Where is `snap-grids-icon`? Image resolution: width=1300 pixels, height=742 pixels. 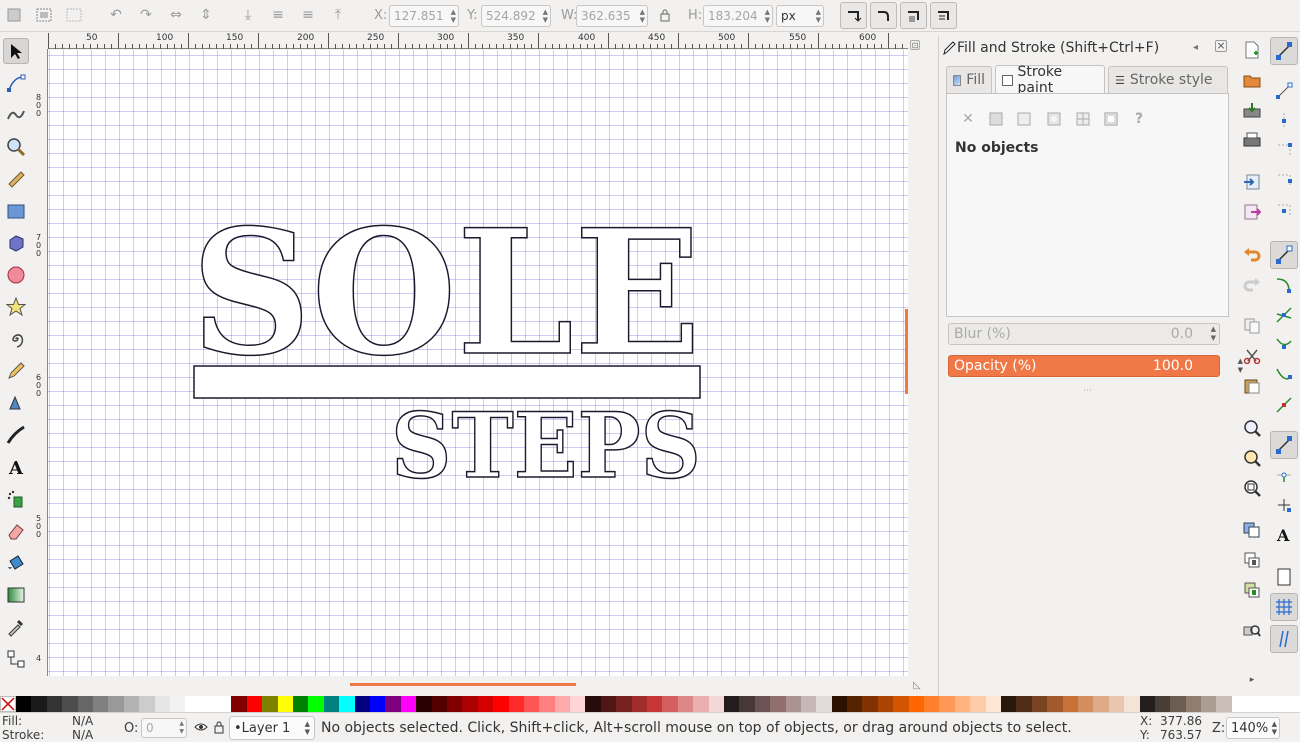
snap-grids-icon is located at coordinates (1284, 607).